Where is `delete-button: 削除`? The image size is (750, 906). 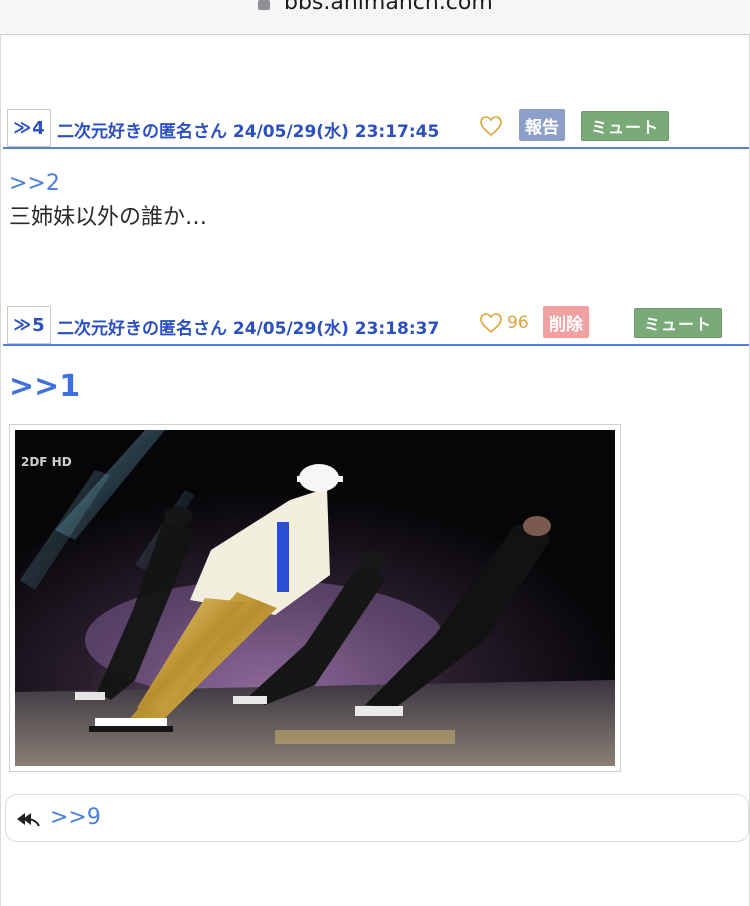 delete-button: 削除 is located at coordinates (566, 322).